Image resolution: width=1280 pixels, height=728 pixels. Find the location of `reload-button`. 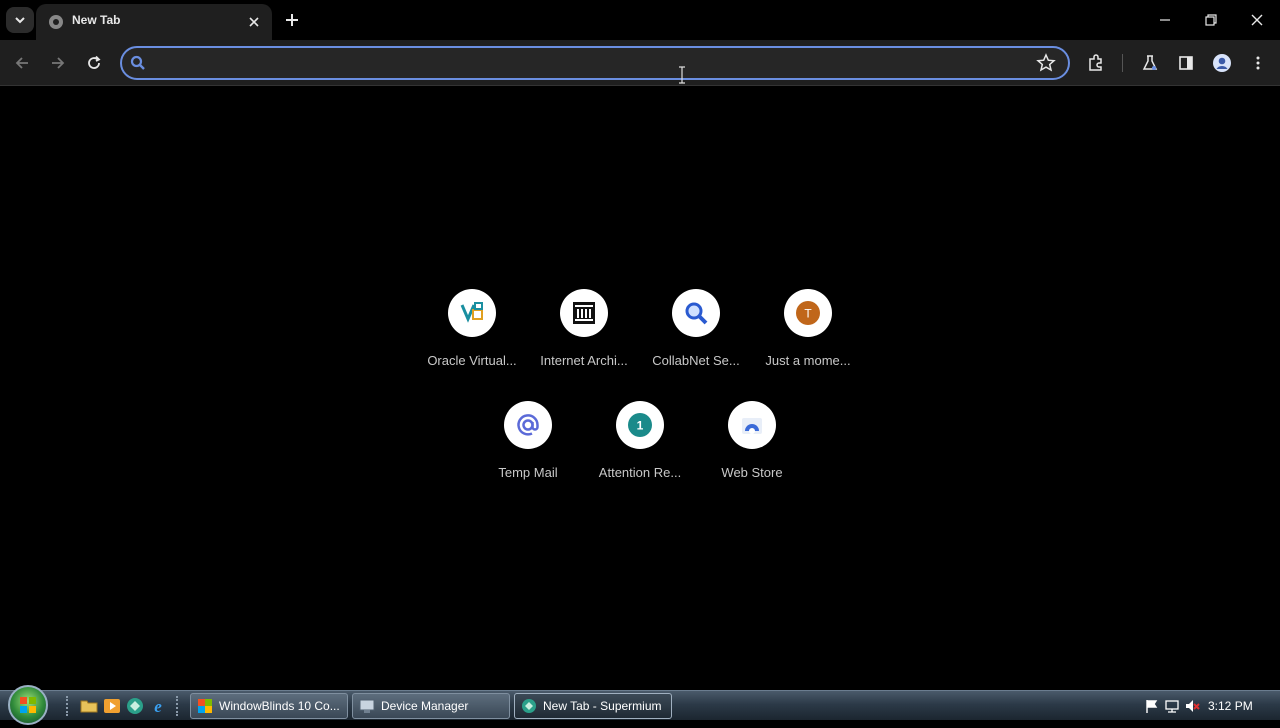

reload-button is located at coordinates (94, 63).